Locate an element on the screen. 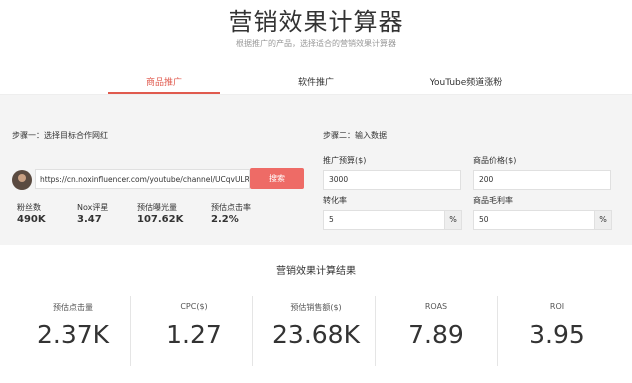 The width and height of the screenshot is (632, 383). tab-product-promotion: 商品推广 is located at coordinates (164, 81).